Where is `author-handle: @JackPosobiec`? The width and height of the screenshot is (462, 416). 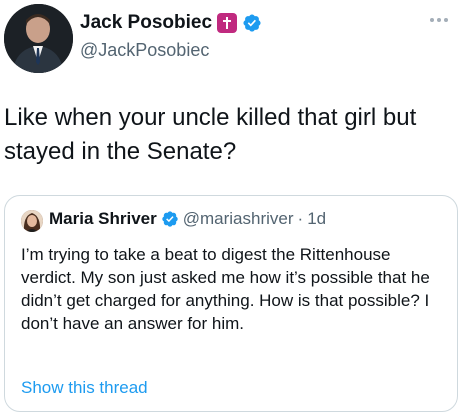
author-handle: @JackPosobiec is located at coordinates (144, 50).